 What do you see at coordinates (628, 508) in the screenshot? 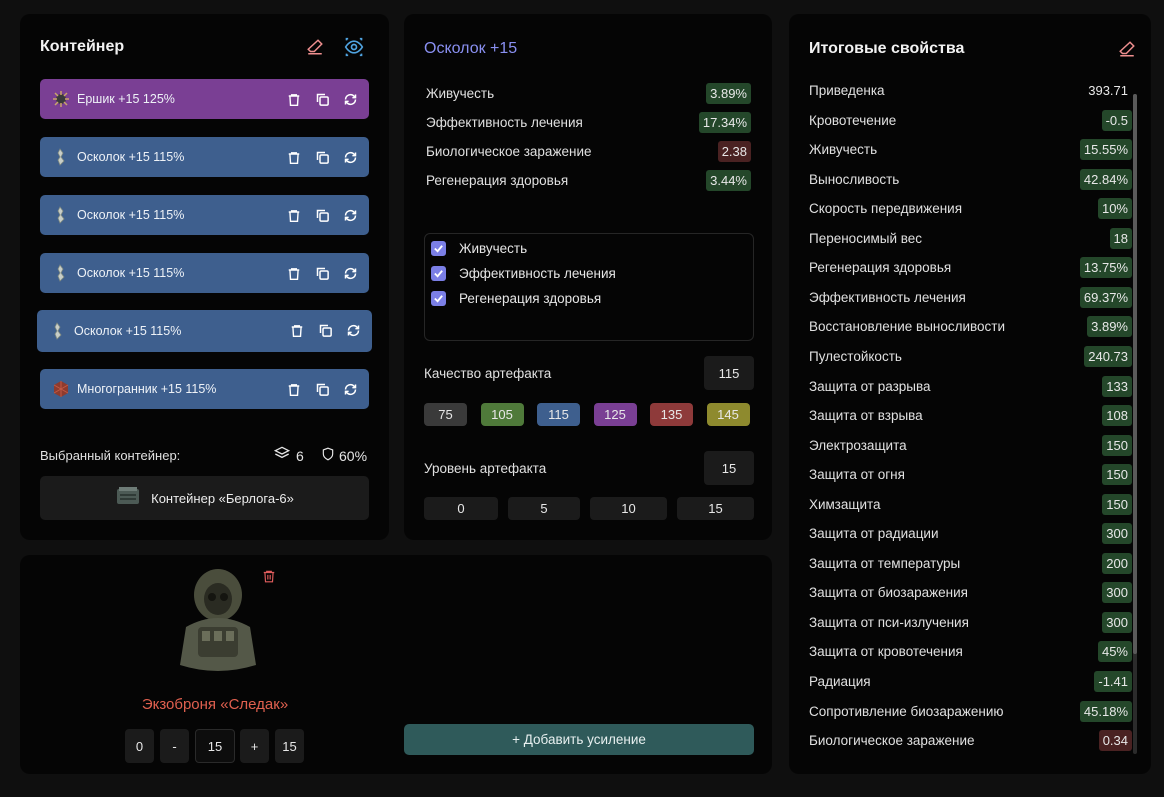
I see `level-option-button: 10` at bounding box center [628, 508].